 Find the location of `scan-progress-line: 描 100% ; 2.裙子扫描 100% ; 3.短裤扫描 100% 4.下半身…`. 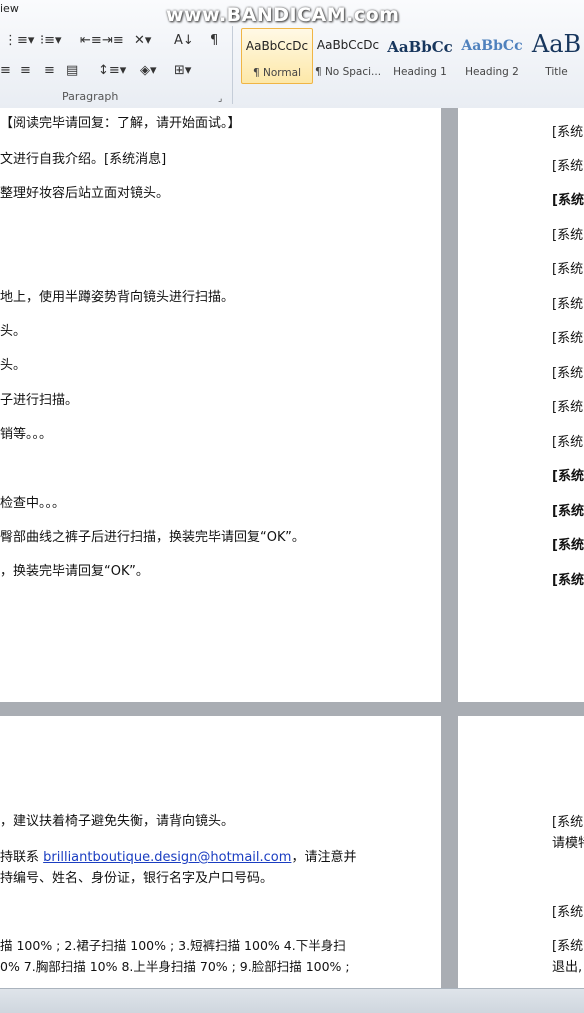

scan-progress-line: 描 100% ; 2.裙子扫描 100% ; 3.短裤扫描 100% 4.下半身… is located at coordinates (173, 945).